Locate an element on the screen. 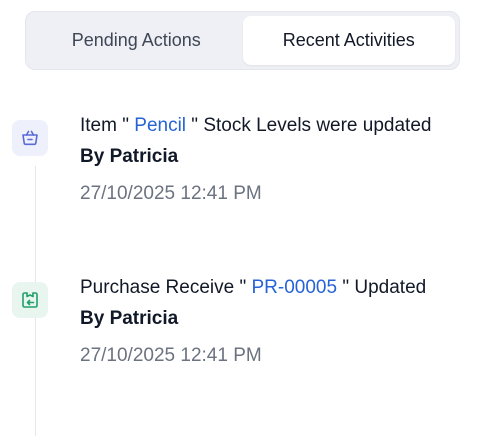 The image size is (490, 436). receive-icon is located at coordinates (30, 300).